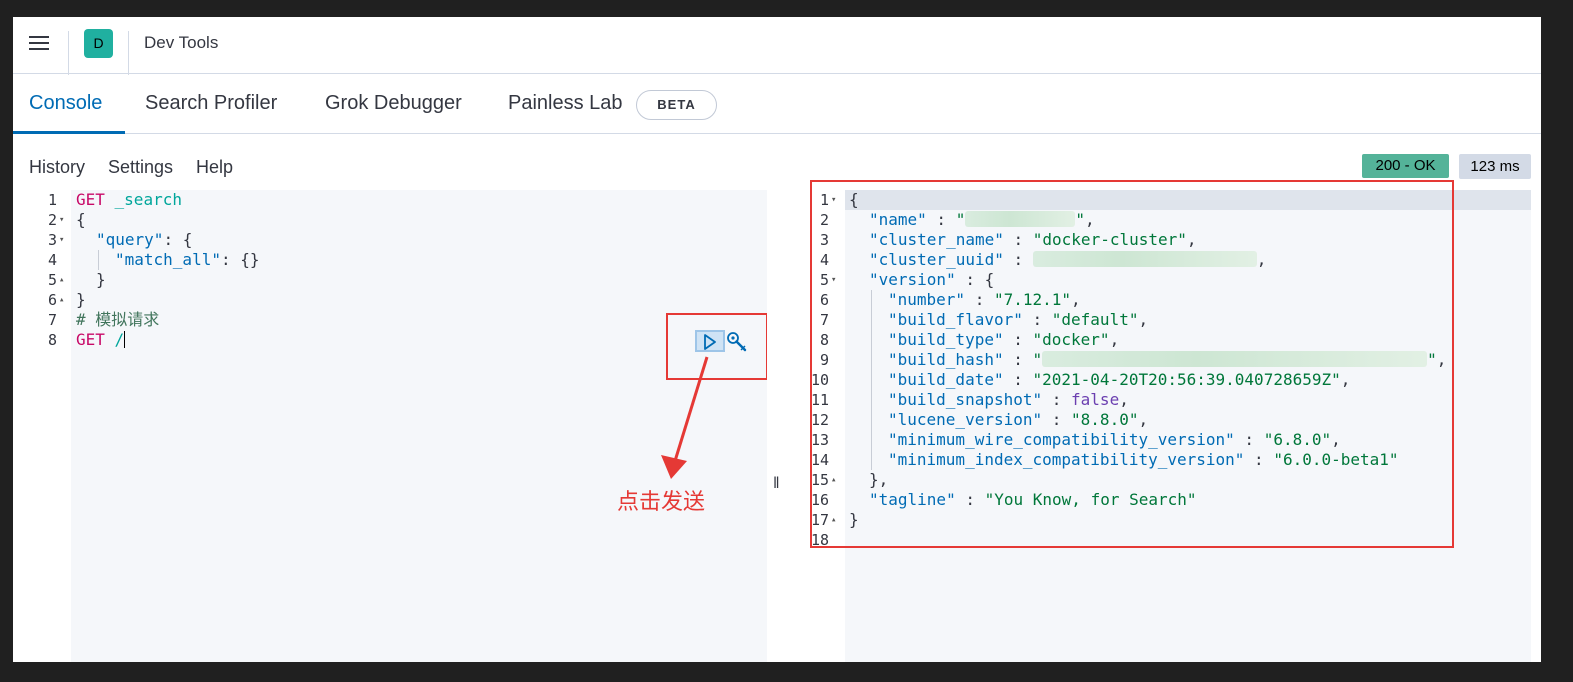 This screenshot has width=1573, height=682. What do you see at coordinates (661, 502) in the screenshot?
I see `annotation-label: 点击发送` at bounding box center [661, 502].